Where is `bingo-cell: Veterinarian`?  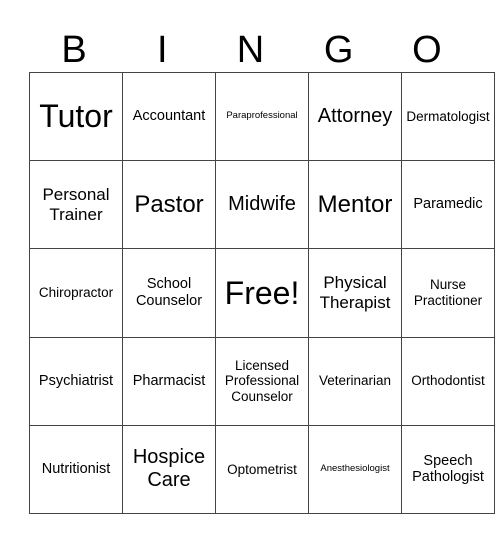
bingo-cell: Veterinarian is located at coordinates (355, 381).